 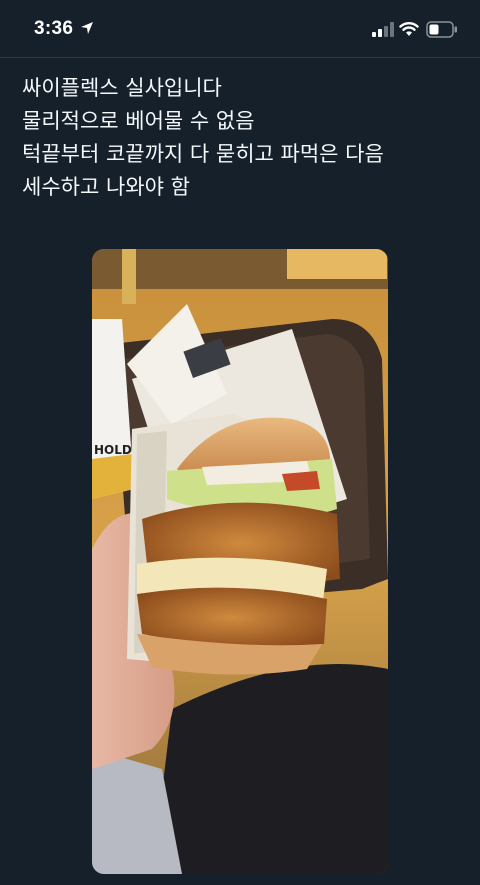 What do you see at coordinates (203, 154) in the screenshot?
I see `tweet-line: 턱끝부터 코끝까지 다 묻히고 파먹은 다음` at bounding box center [203, 154].